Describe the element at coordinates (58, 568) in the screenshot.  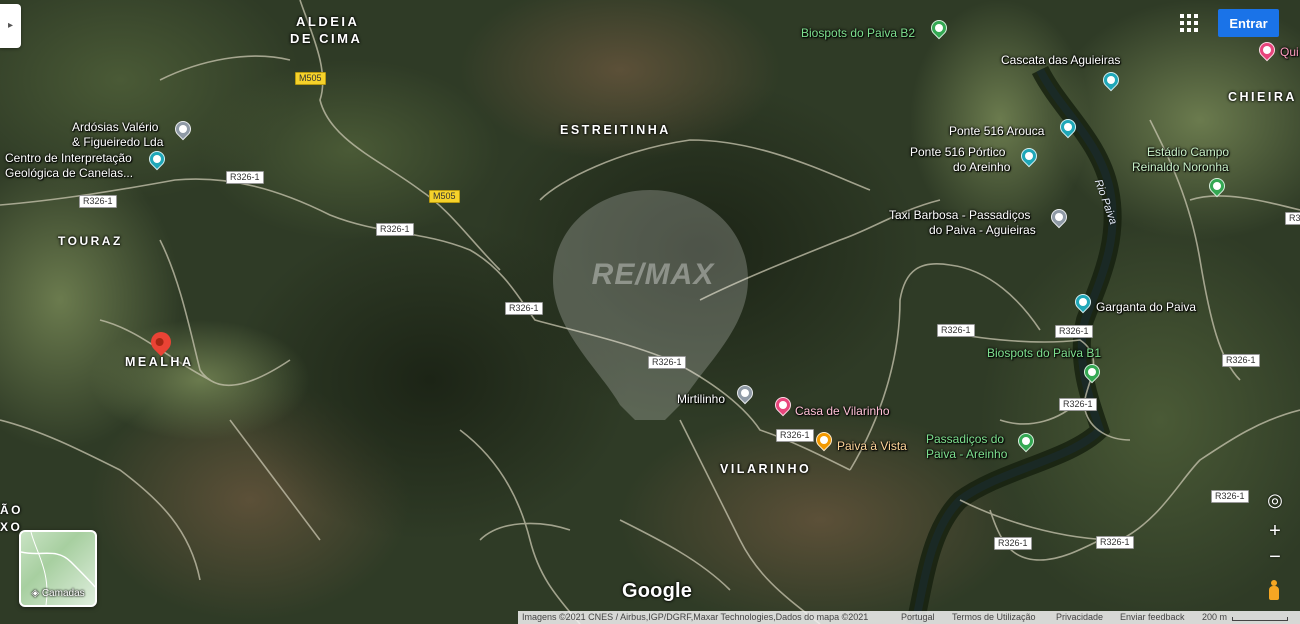
I see `layers-button: ◈ Camadas` at that location.